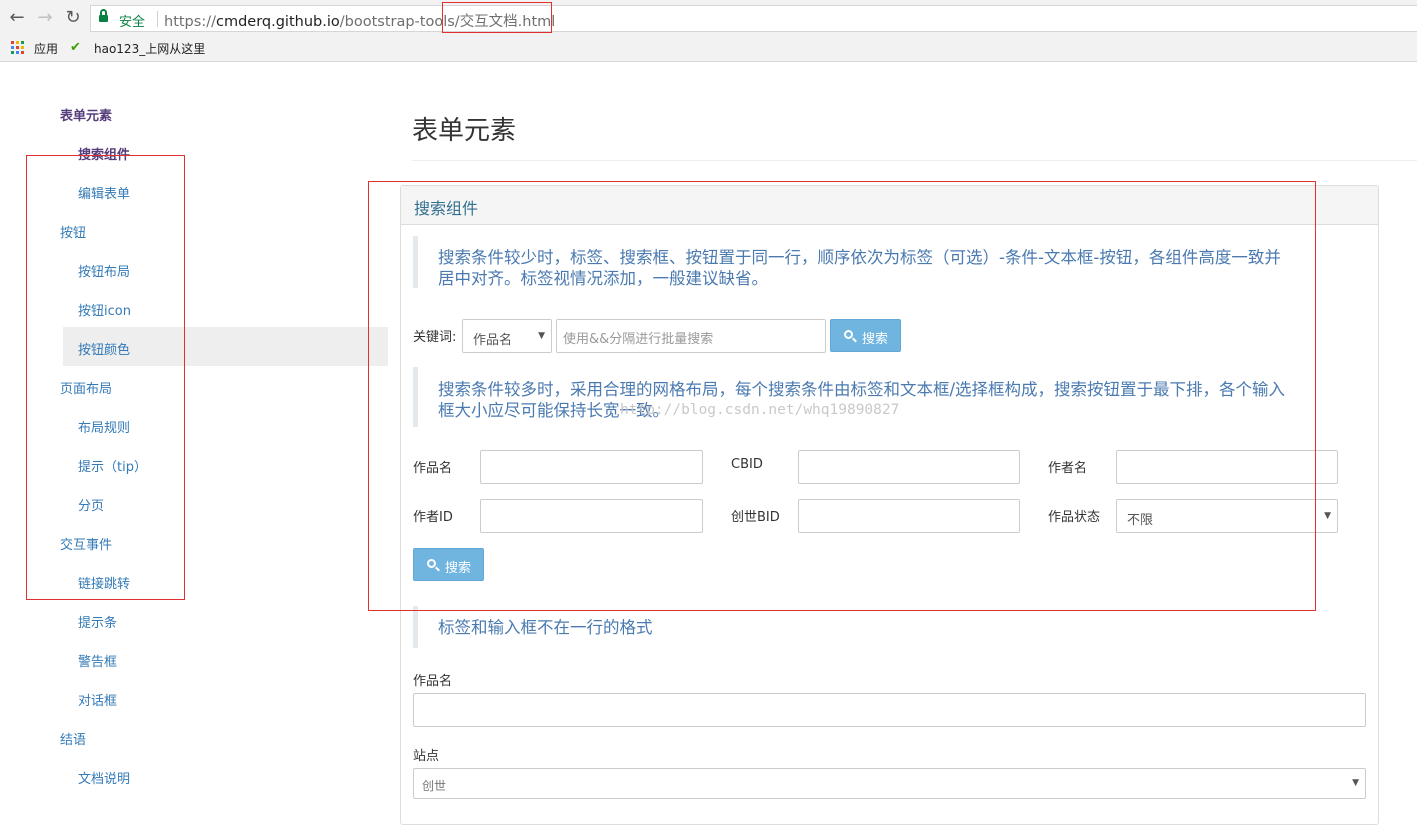 The height and width of the screenshot is (825, 1417). I want to click on sidebar-item-alert: 警告框, so click(97, 660).